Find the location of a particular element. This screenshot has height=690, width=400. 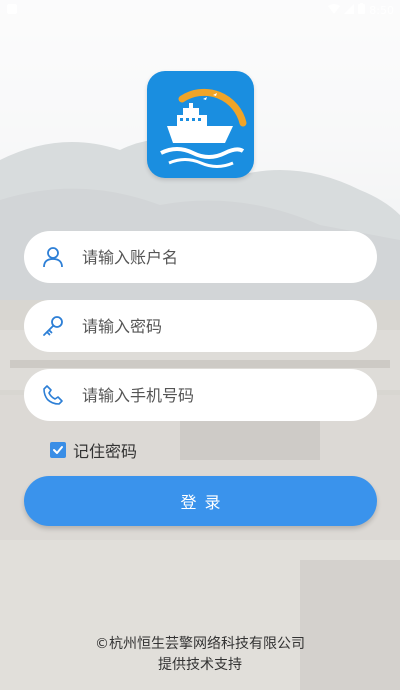

phone-input is located at coordinates (217, 395).